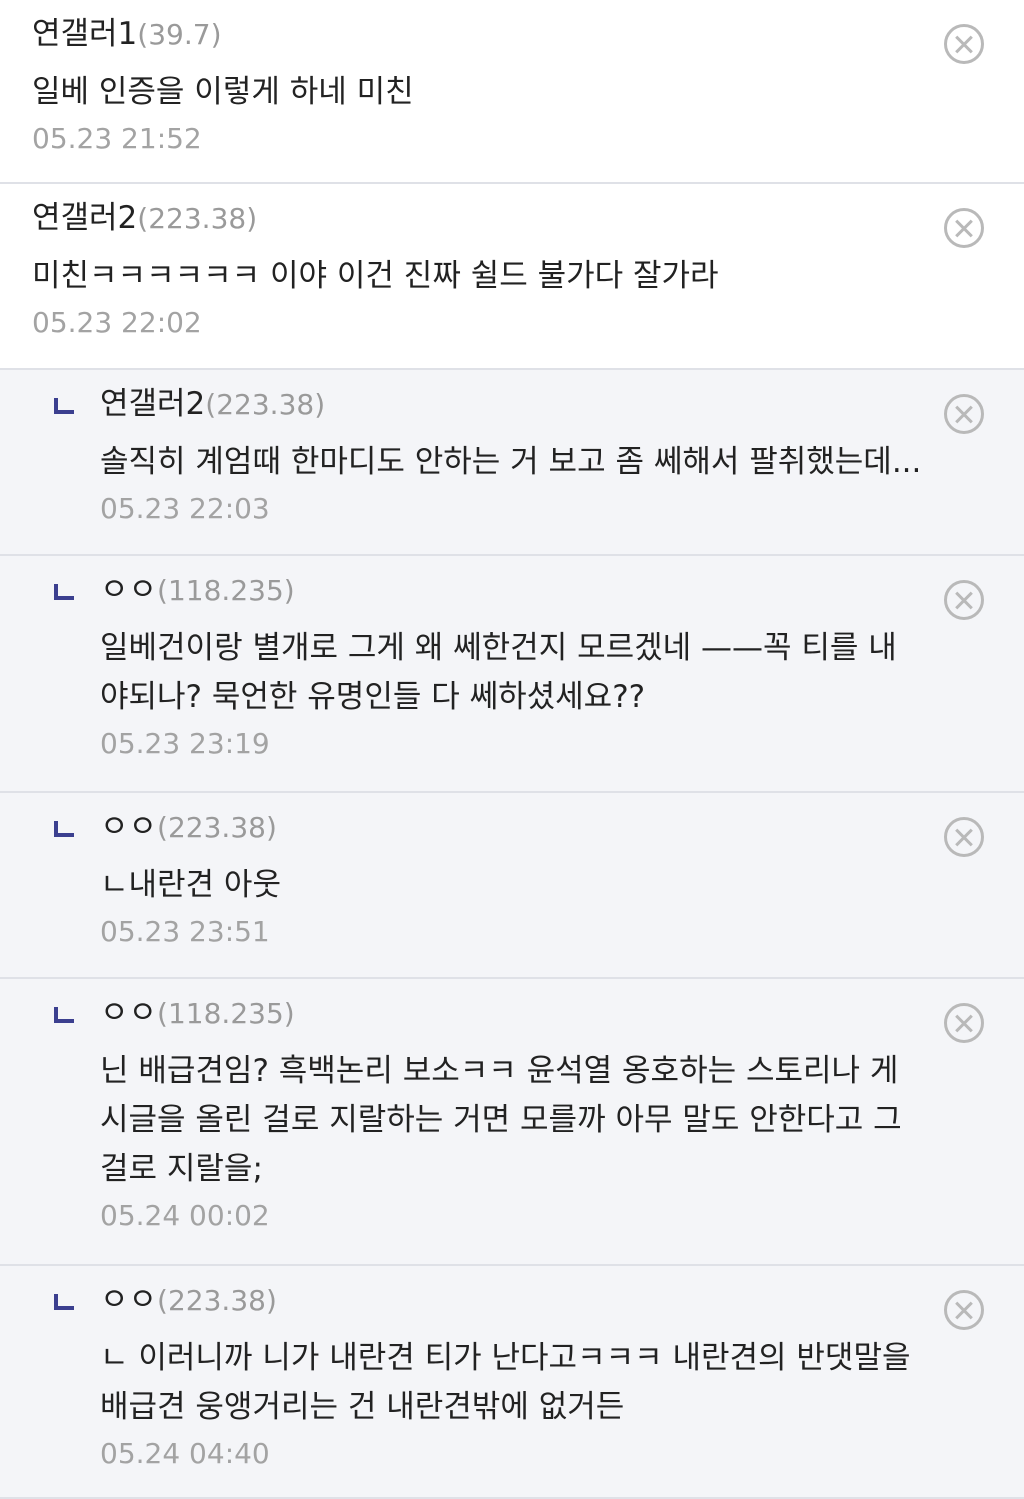 Image resolution: width=1024 pixels, height=1499 pixels. Describe the element at coordinates (478, 34) in the screenshot. I see `comment-header: 연갤러1(39.7)` at that location.